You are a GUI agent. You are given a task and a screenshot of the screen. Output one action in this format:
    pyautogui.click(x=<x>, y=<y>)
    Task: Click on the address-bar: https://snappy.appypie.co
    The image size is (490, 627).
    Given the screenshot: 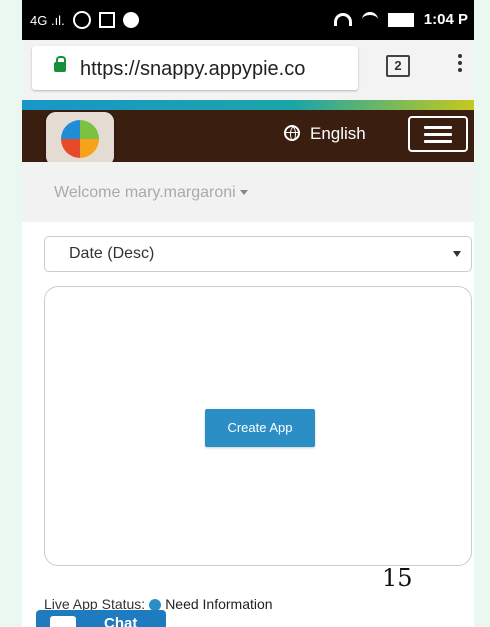 What is the action you would take?
    pyautogui.click(x=195, y=68)
    